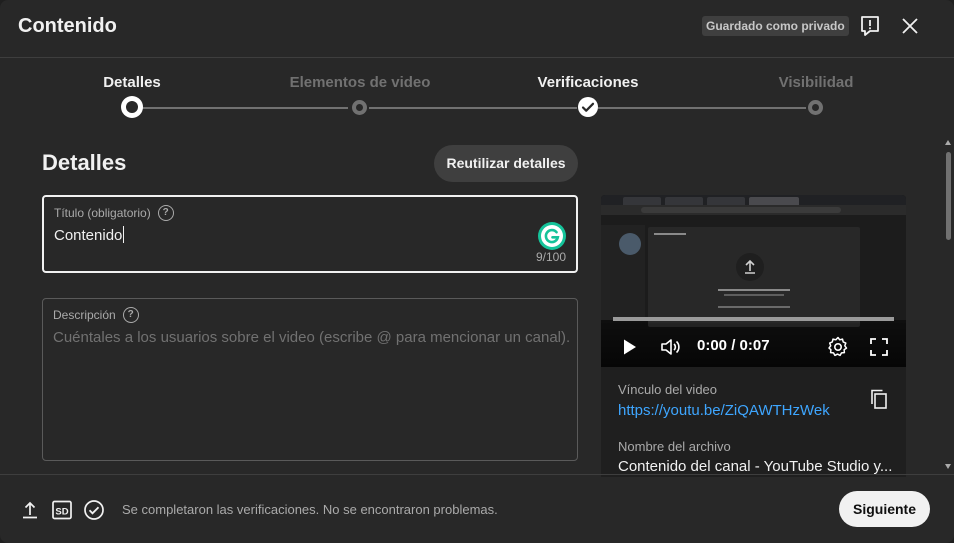 The image size is (954, 543). What do you see at coordinates (884, 509) in the screenshot?
I see `next-button: Siguiente` at bounding box center [884, 509].